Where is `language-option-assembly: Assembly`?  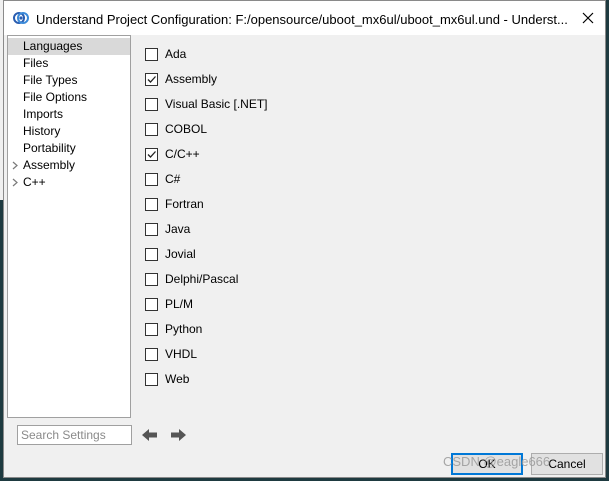
language-option-assembly: Assembly is located at coordinates (181, 79).